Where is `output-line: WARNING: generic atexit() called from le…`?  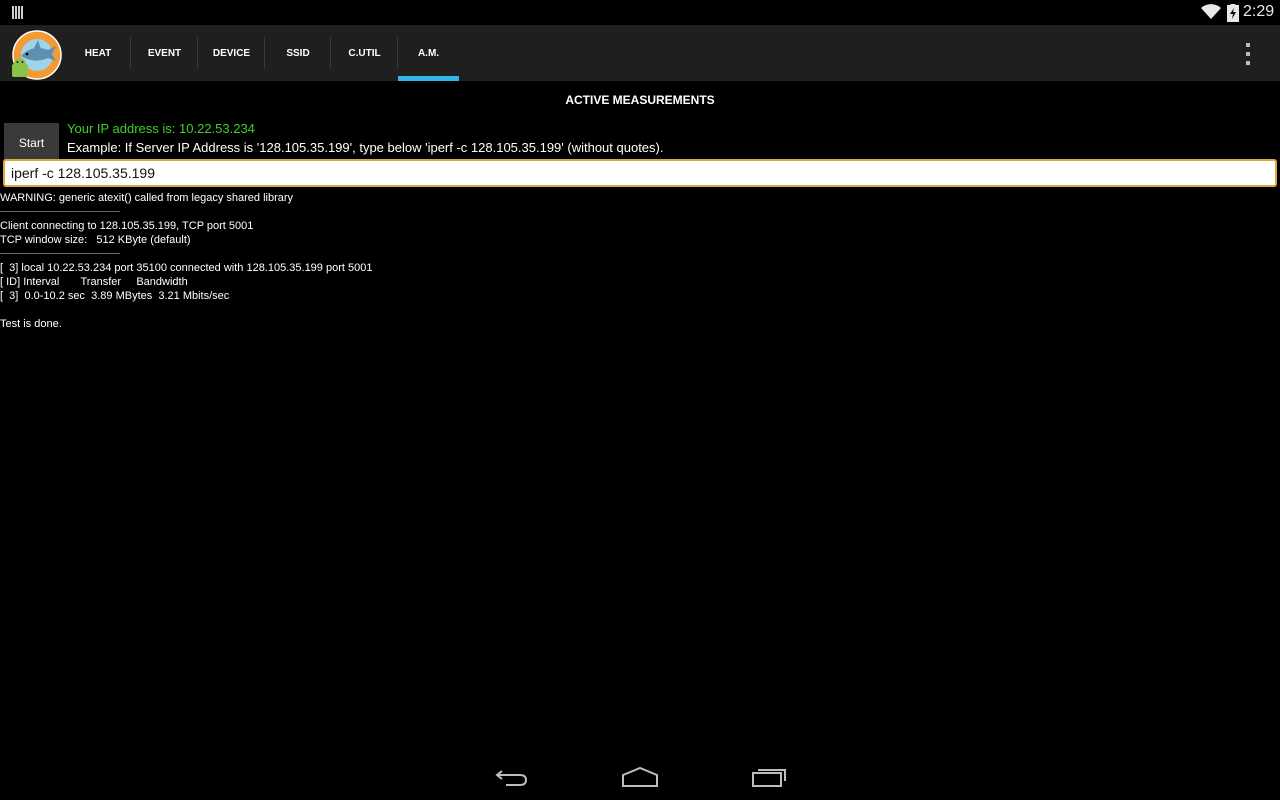
output-line: WARNING: generic atexit() called from le… is located at coordinates (147, 198).